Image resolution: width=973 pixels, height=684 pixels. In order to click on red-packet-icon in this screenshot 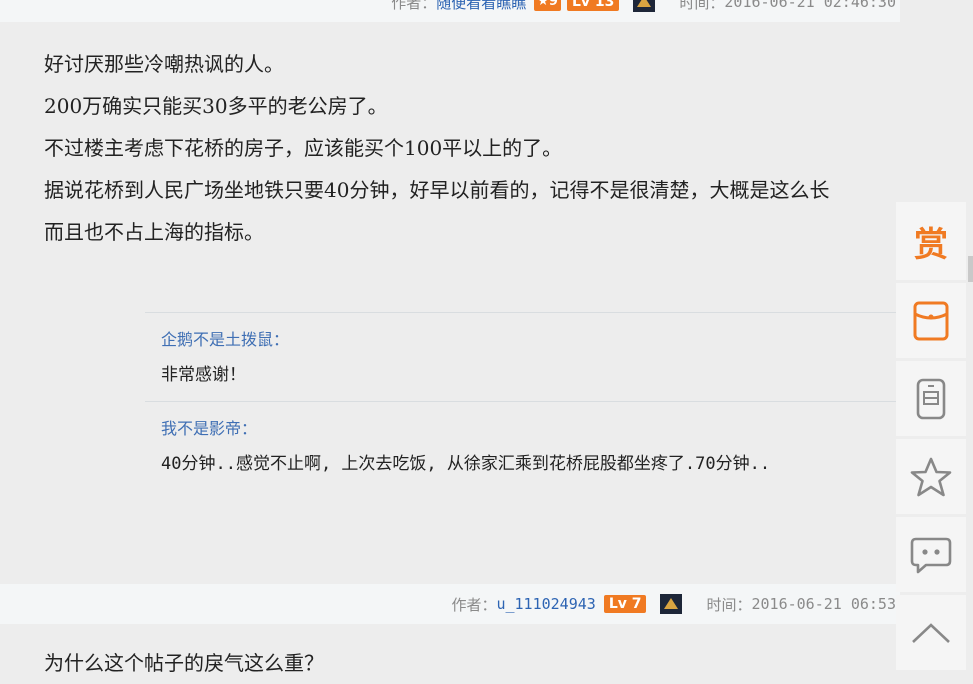, I will do `click(931, 320)`.